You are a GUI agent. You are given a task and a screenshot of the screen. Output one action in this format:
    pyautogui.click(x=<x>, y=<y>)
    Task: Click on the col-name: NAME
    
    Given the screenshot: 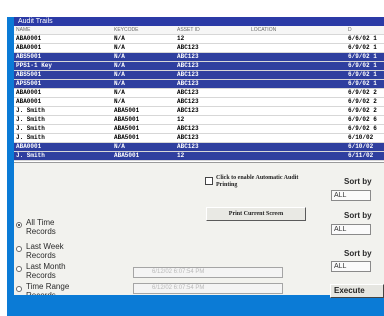 What is the action you would take?
    pyautogui.click(x=65, y=30)
    